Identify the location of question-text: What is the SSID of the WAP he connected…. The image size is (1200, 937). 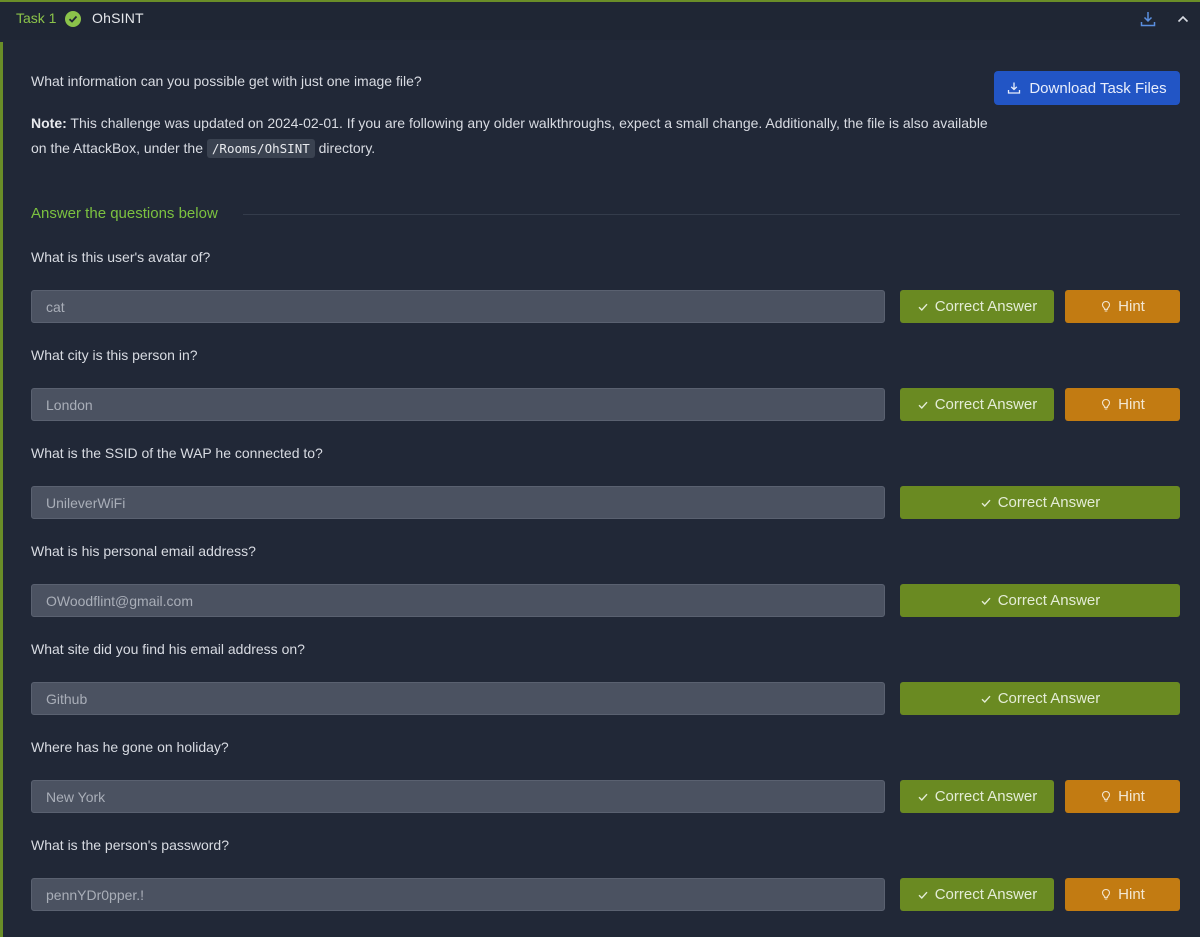
(177, 453).